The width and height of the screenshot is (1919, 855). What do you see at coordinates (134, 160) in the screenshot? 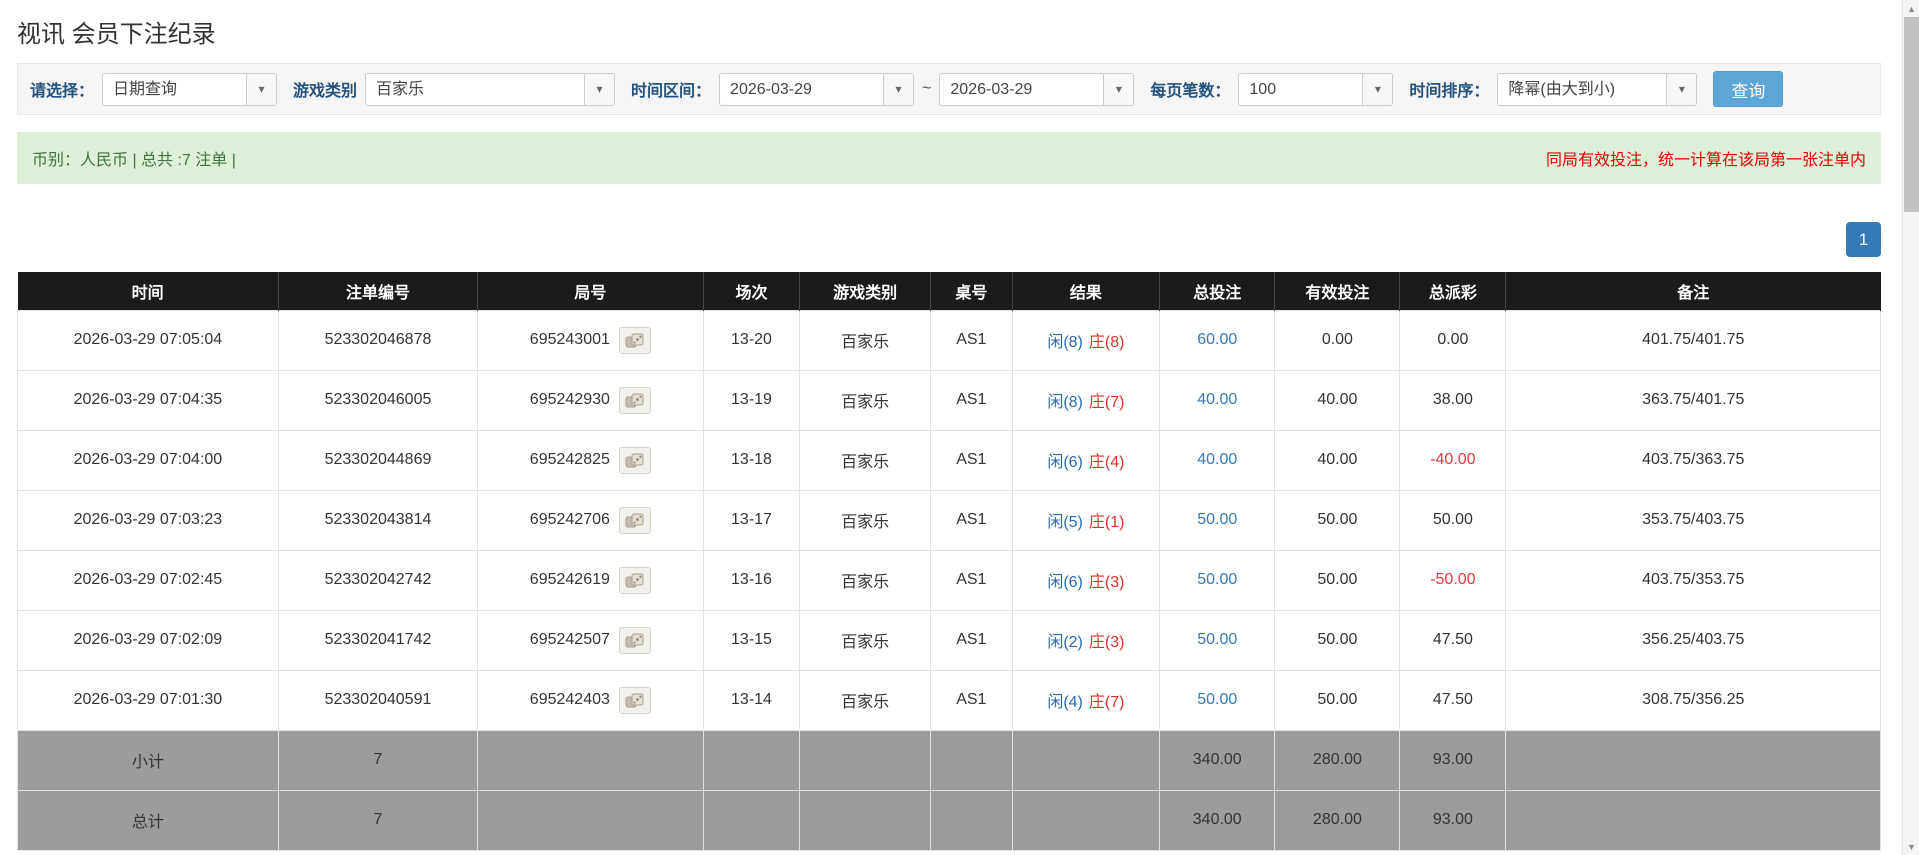
I see `currency-summary-text: 币别：人民币 | 总共 :7 注单 |` at bounding box center [134, 160].